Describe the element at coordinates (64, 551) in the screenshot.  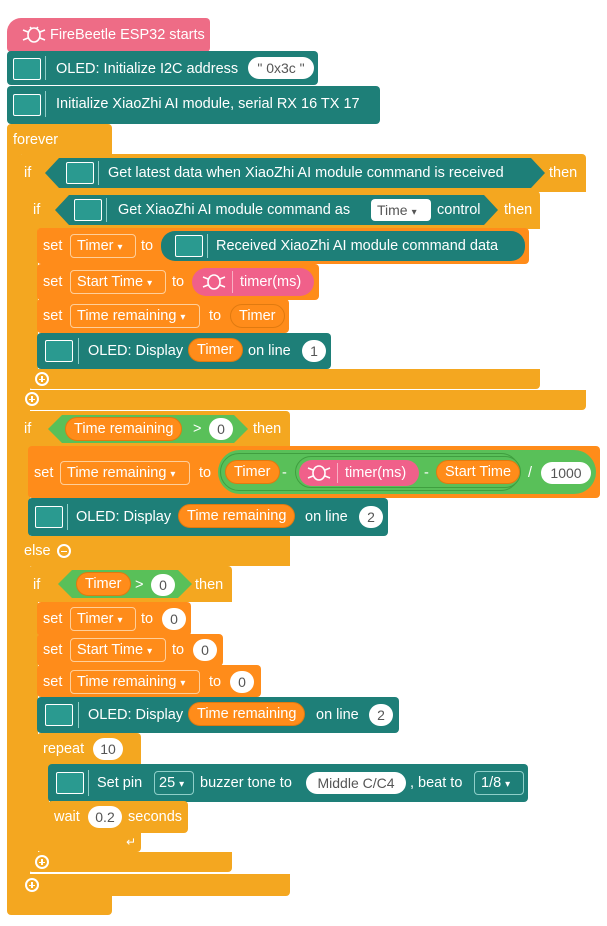
I see `remove-else-icon` at that location.